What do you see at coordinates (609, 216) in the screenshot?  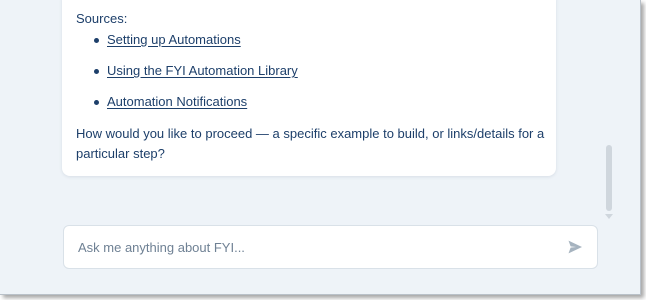 I see `scroll-down-arrow-icon` at bounding box center [609, 216].